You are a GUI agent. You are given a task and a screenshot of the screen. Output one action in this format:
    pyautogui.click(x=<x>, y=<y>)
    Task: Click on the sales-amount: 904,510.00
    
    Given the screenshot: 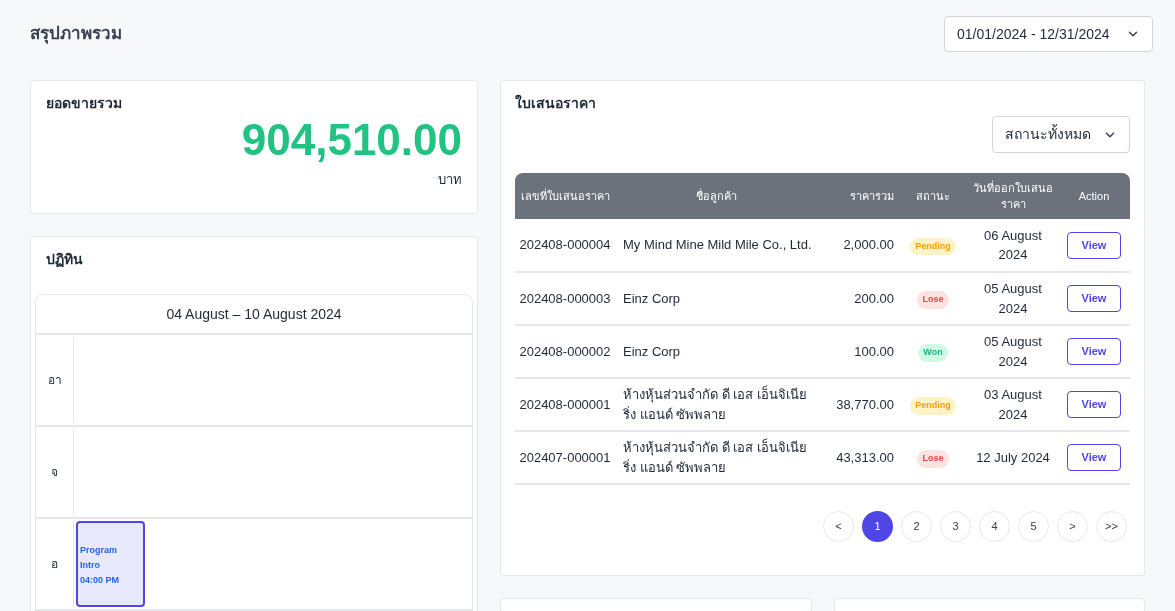 What is the action you would take?
    pyautogui.click(x=351, y=140)
    